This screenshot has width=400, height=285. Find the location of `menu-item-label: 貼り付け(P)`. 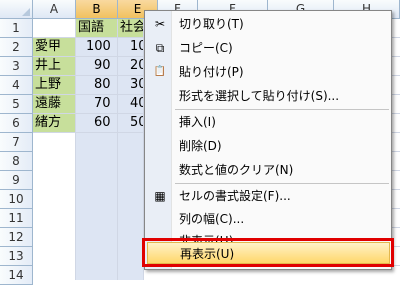

menu-item-label: 貼り付け(P) is located at coordinates (211, 72).